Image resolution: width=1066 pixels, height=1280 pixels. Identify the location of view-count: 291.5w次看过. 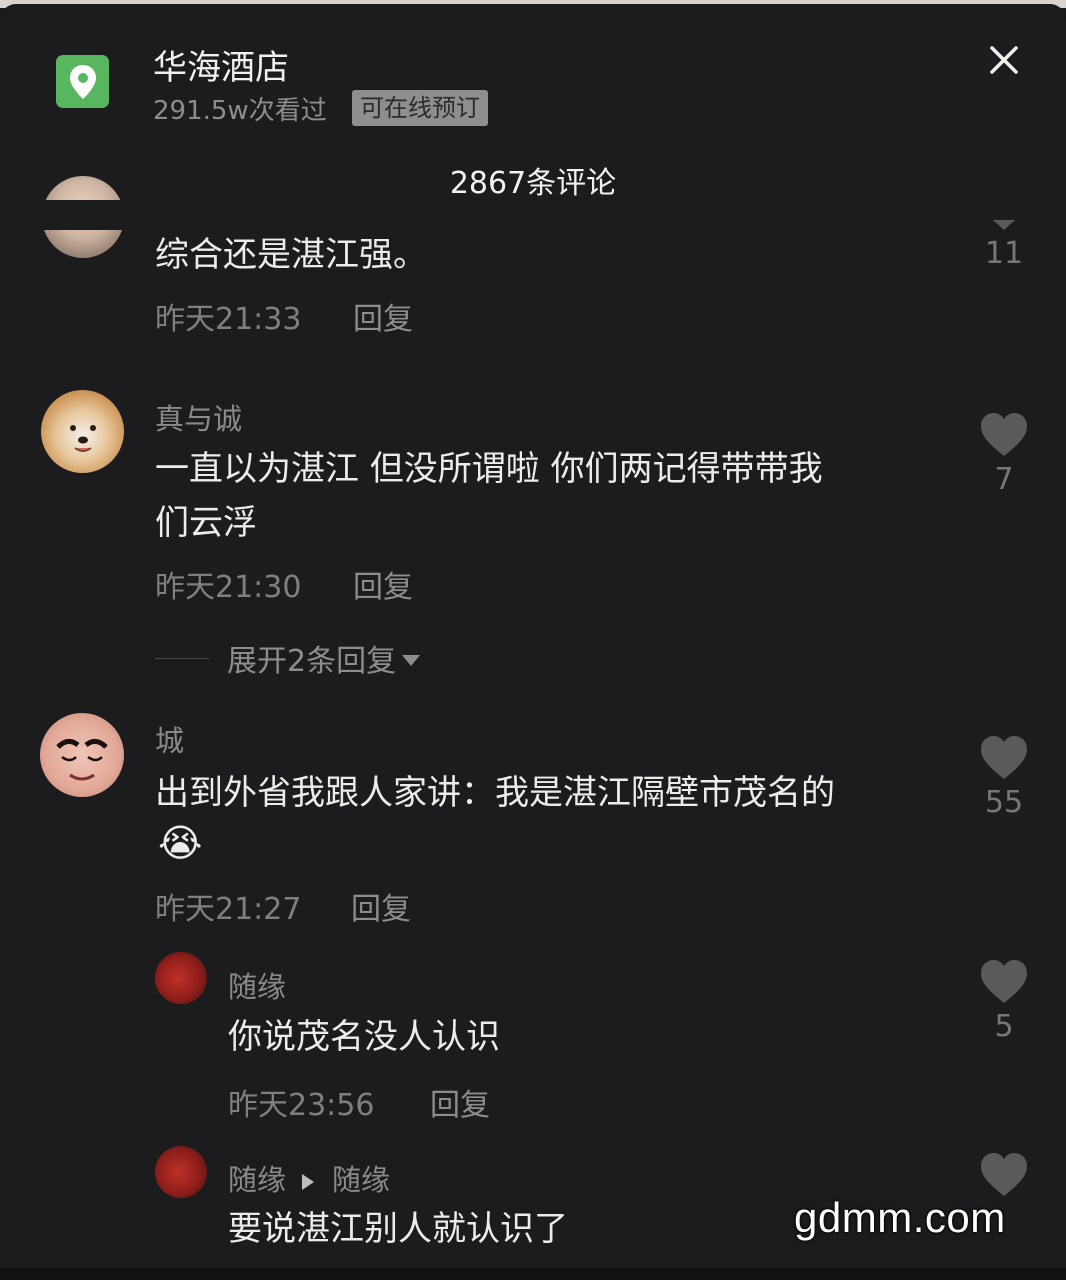
(240, 111).